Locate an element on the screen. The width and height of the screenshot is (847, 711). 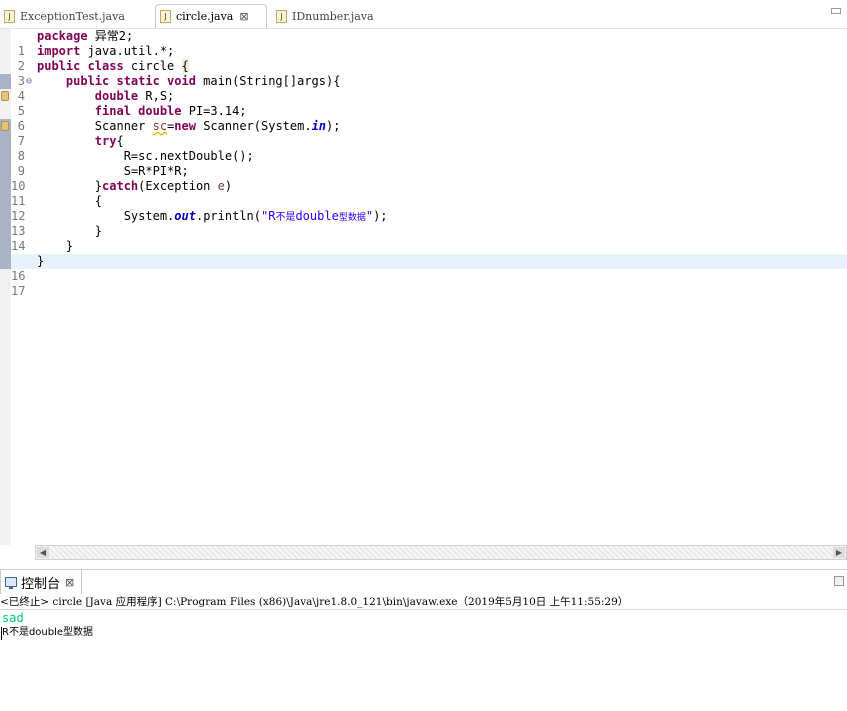
tab-exceptiontest-java: J ExceptionTest.java is located at coordinates (75, 16).